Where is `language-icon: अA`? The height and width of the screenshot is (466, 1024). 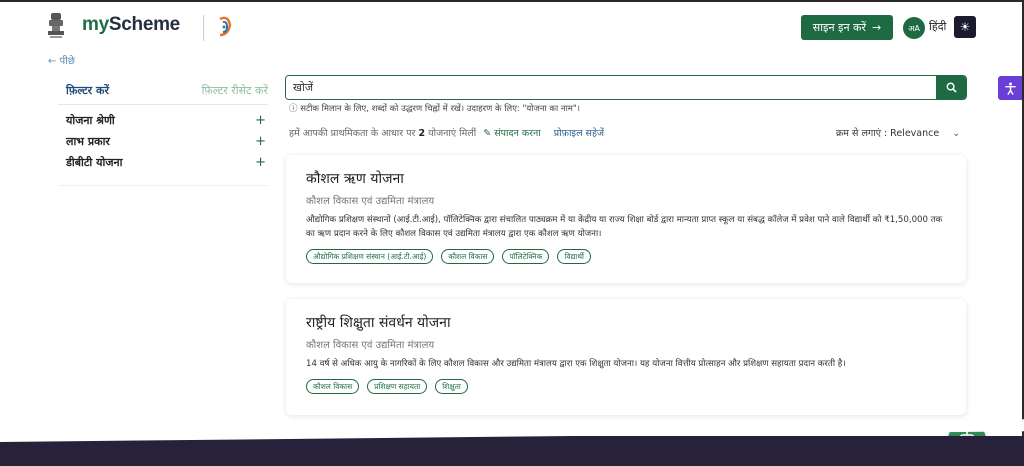
language-icon: अA is located at coordinates (914, 28).